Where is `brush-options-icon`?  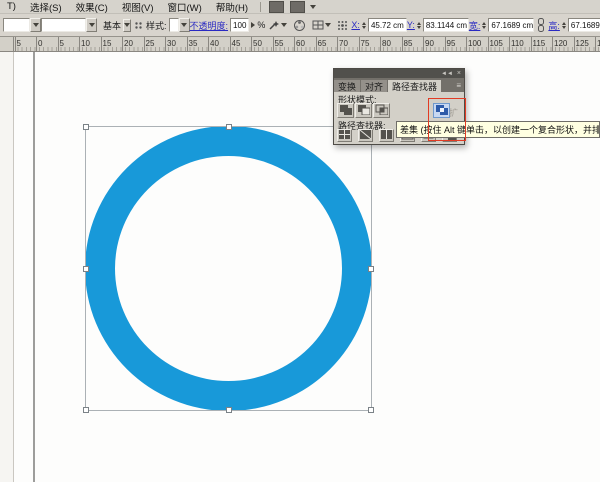
brush-options-icon is located at coordinates (138, 25).